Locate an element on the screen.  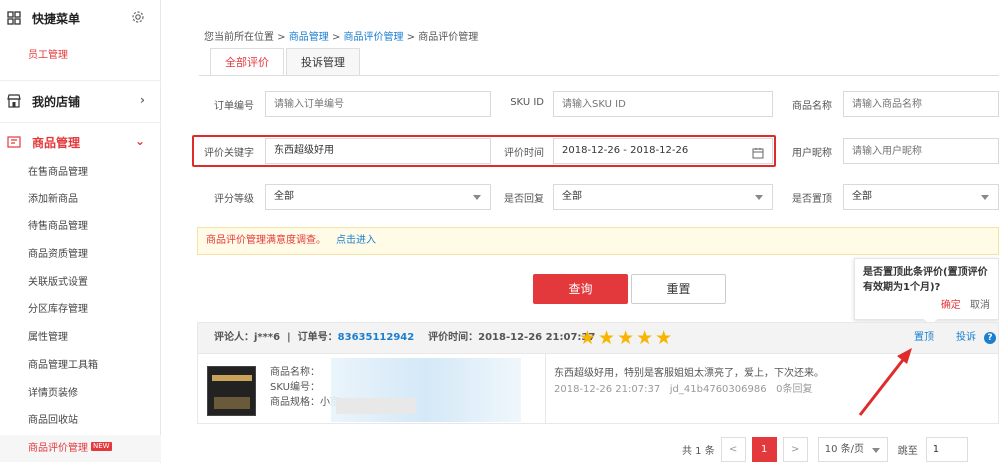
review-time-value: 2018-12-26 21:07:37 is located at coordinates (537, 337).